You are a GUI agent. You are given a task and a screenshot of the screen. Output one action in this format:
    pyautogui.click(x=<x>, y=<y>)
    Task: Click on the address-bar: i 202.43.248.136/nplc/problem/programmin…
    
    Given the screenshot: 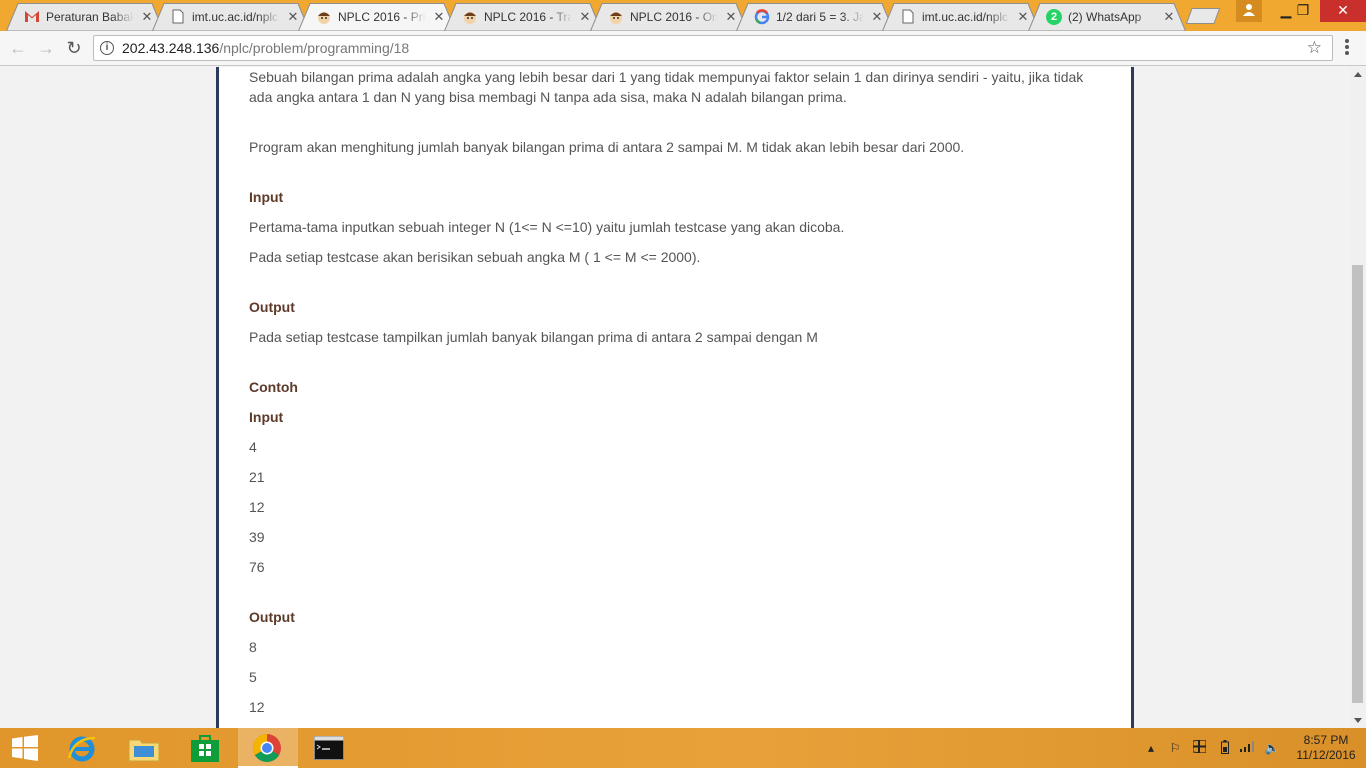 What is the action you would take?
    pyautogui.click(x=713, y=48)
    